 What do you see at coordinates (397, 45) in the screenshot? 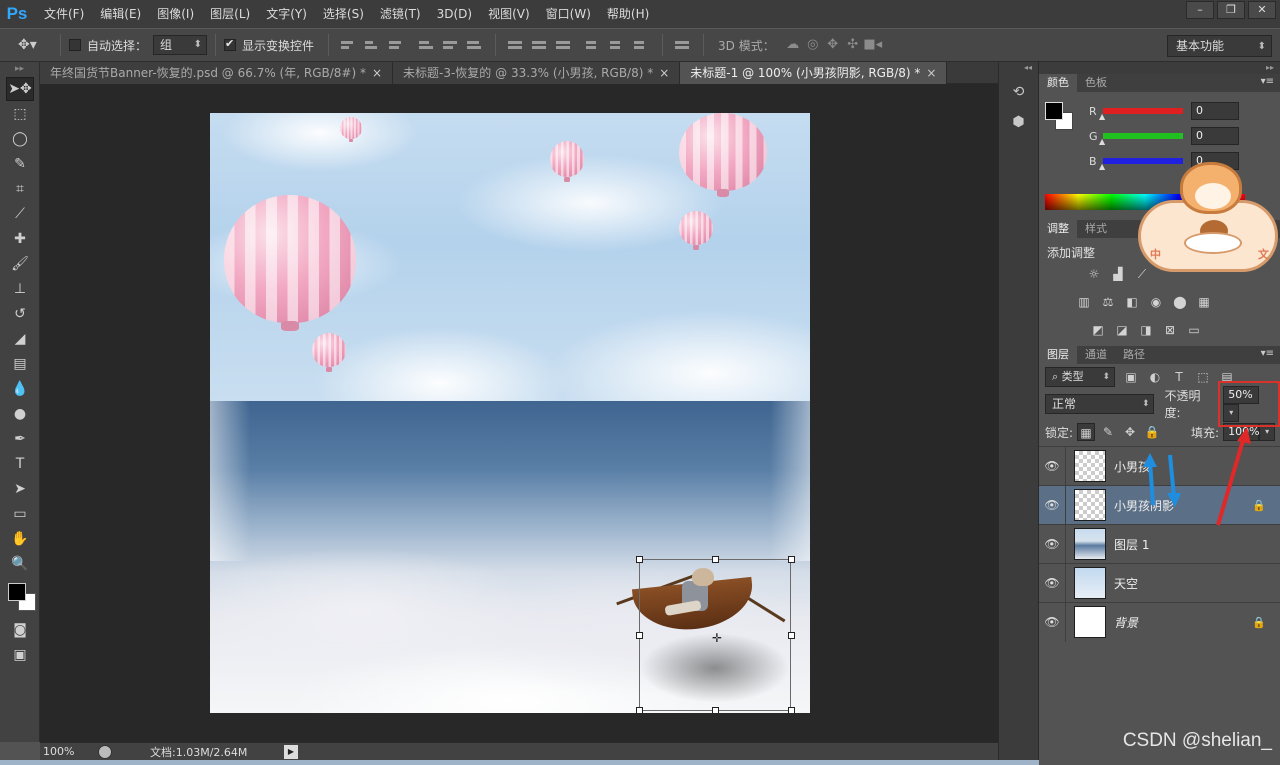
I see `align-bottom-icon` at bounding box center [397, 45].